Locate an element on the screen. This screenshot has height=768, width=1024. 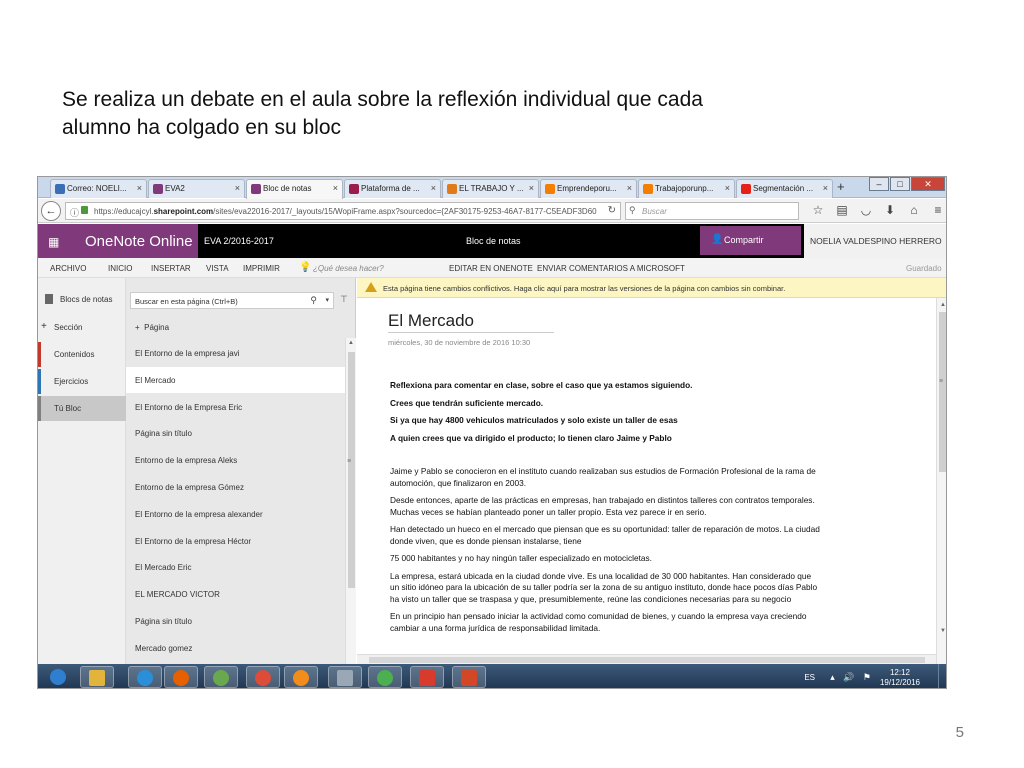
page-list-item: El Entorno de la empresa Héctor is located at coordinates (237, 541).